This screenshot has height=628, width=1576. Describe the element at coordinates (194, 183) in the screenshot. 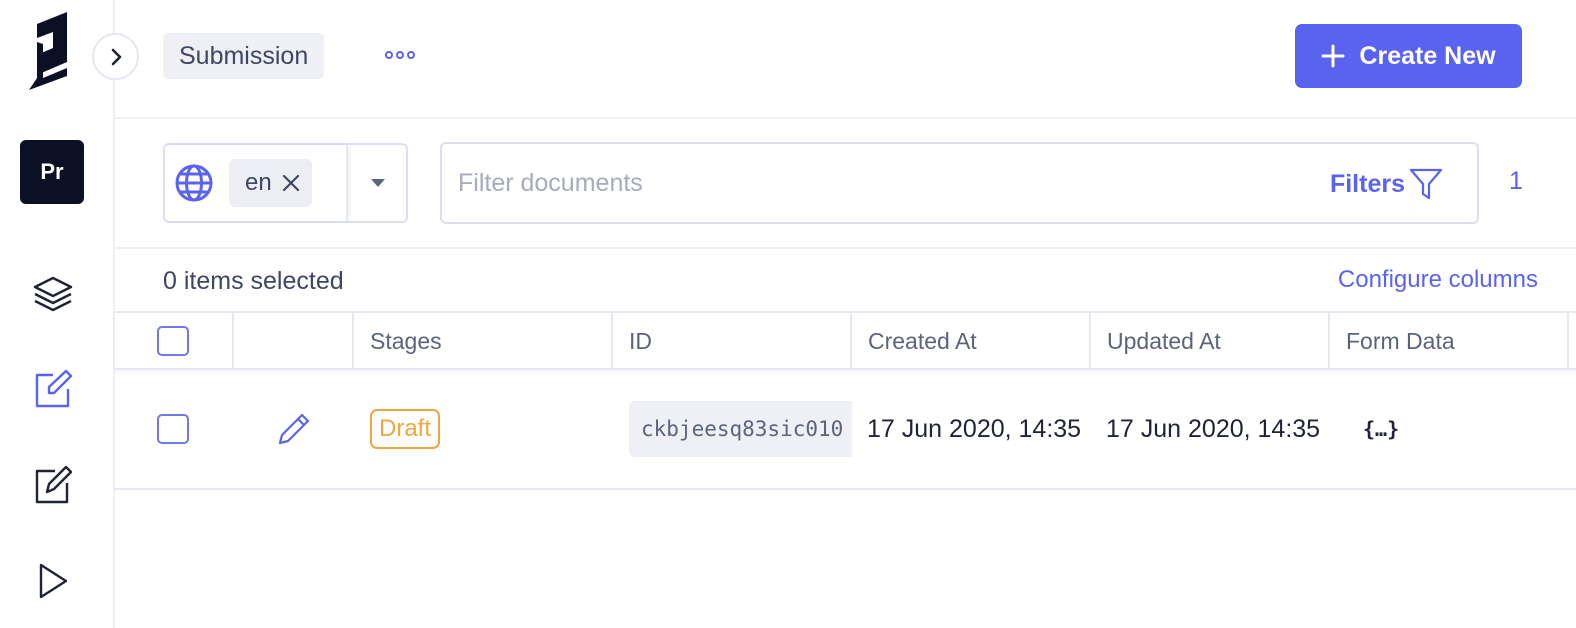

I see `globe-icon` at that location.